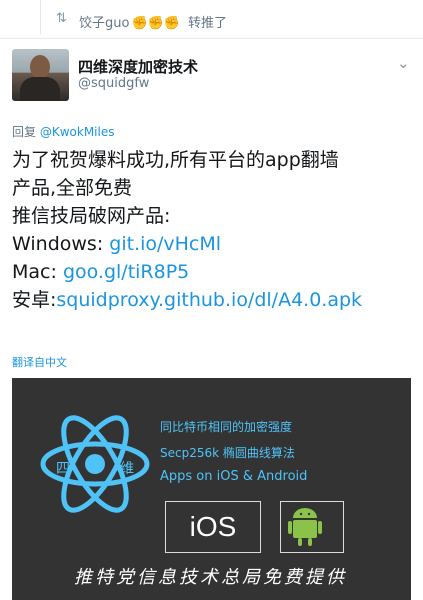  I want to click on android-label: 安卓:, so click(34, 300).